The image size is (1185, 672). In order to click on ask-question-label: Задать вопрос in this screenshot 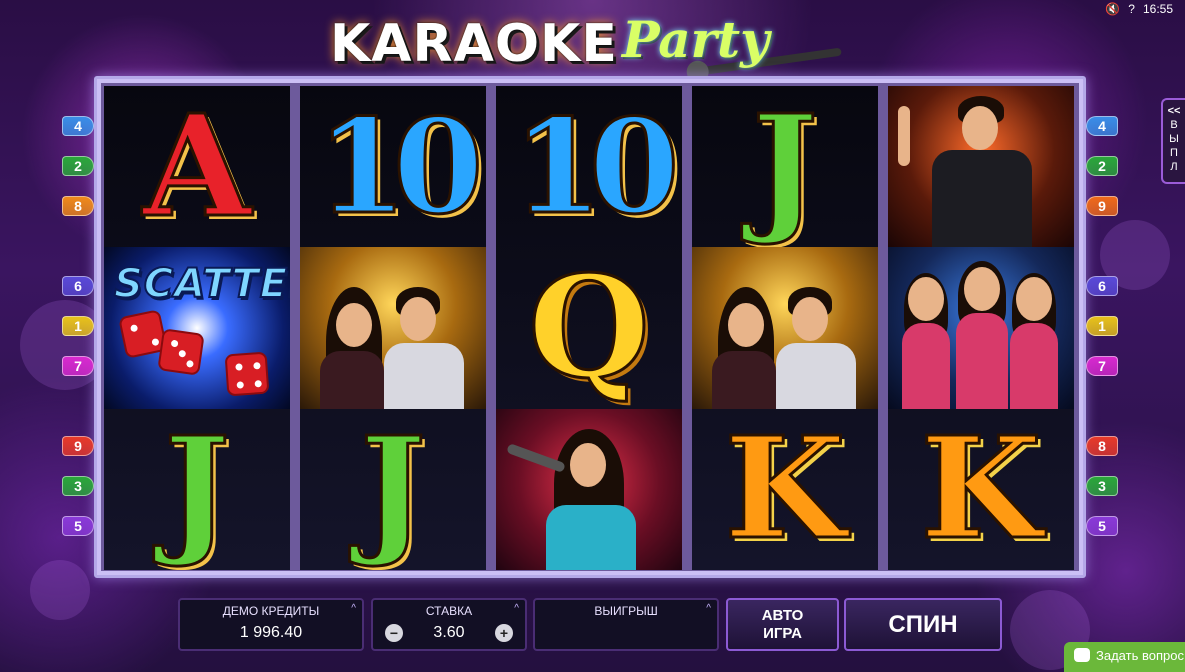, I will do `click(1140, 655)`.